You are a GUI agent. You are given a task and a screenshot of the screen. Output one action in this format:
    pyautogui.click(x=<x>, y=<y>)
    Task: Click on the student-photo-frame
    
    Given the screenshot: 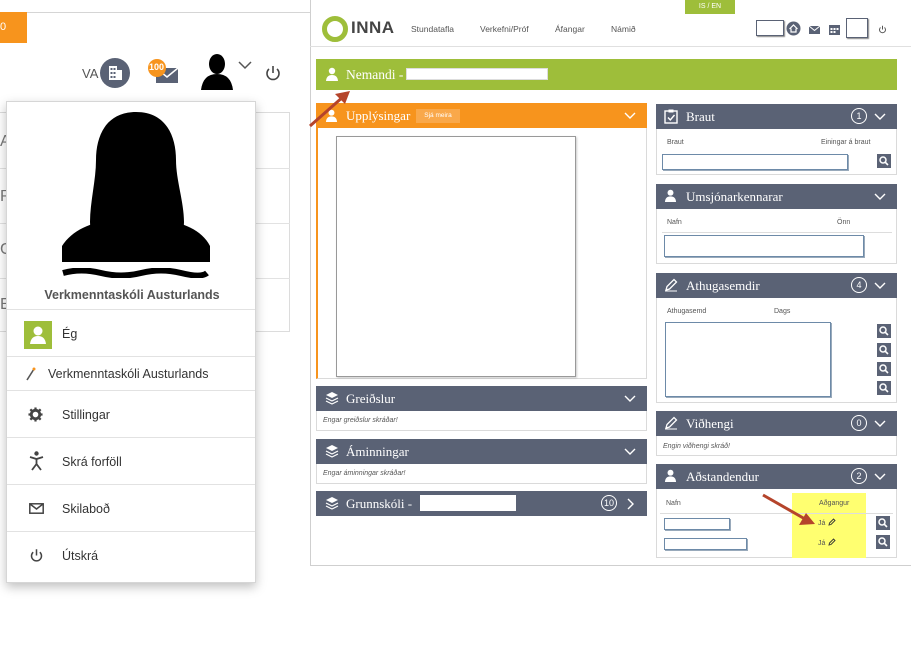 What is the action you would take?
    pyautogui.click(x=456, y=256)
    